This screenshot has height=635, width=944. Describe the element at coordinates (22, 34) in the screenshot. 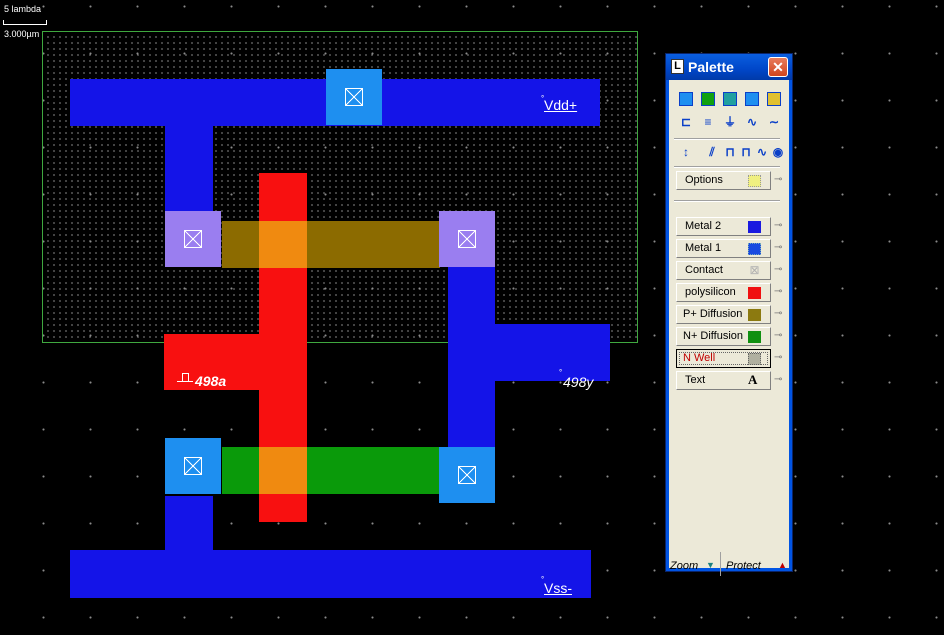

I see `scale-label-microns: 3.000µm` at that location.